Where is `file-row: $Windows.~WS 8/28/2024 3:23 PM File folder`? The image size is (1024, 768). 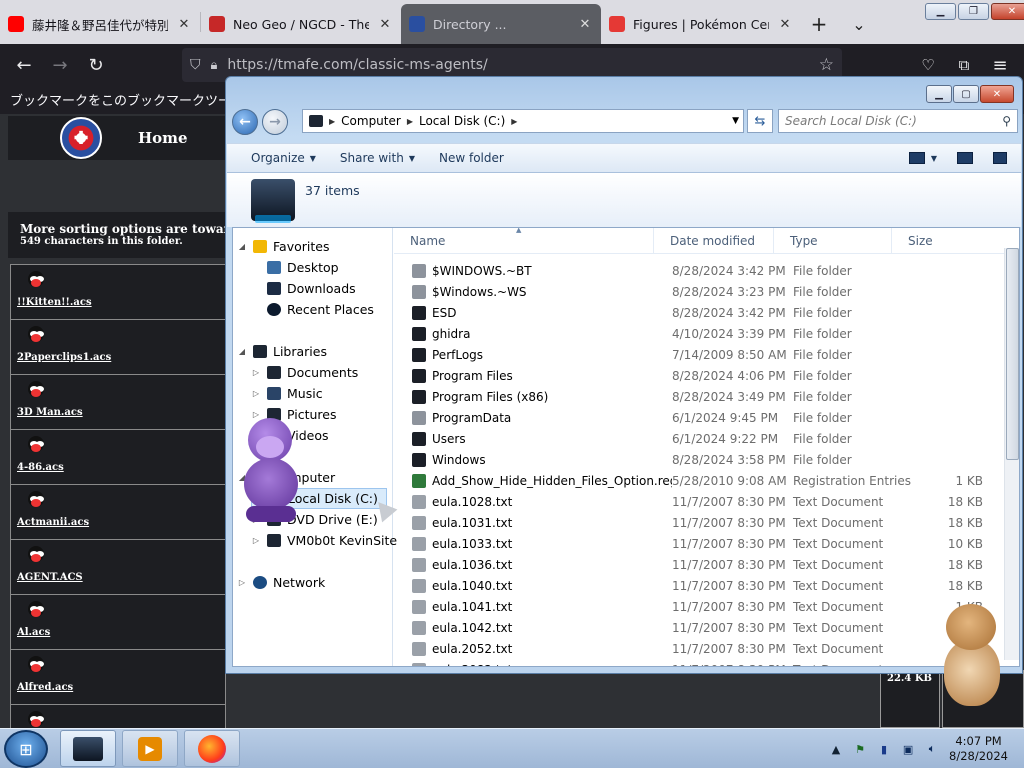 file-row: $Windows.~WS 8/28/2024 3:23 PM File folder is located at coordinates (699, 291).